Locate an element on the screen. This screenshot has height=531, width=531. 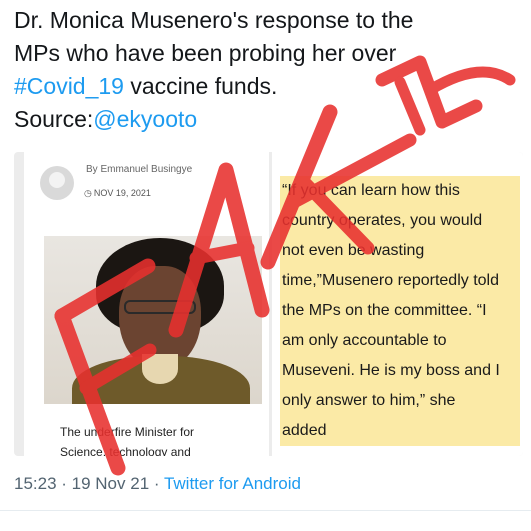
tweet-text-line: Source:@ekyooto is located at coordinates (266, 119).